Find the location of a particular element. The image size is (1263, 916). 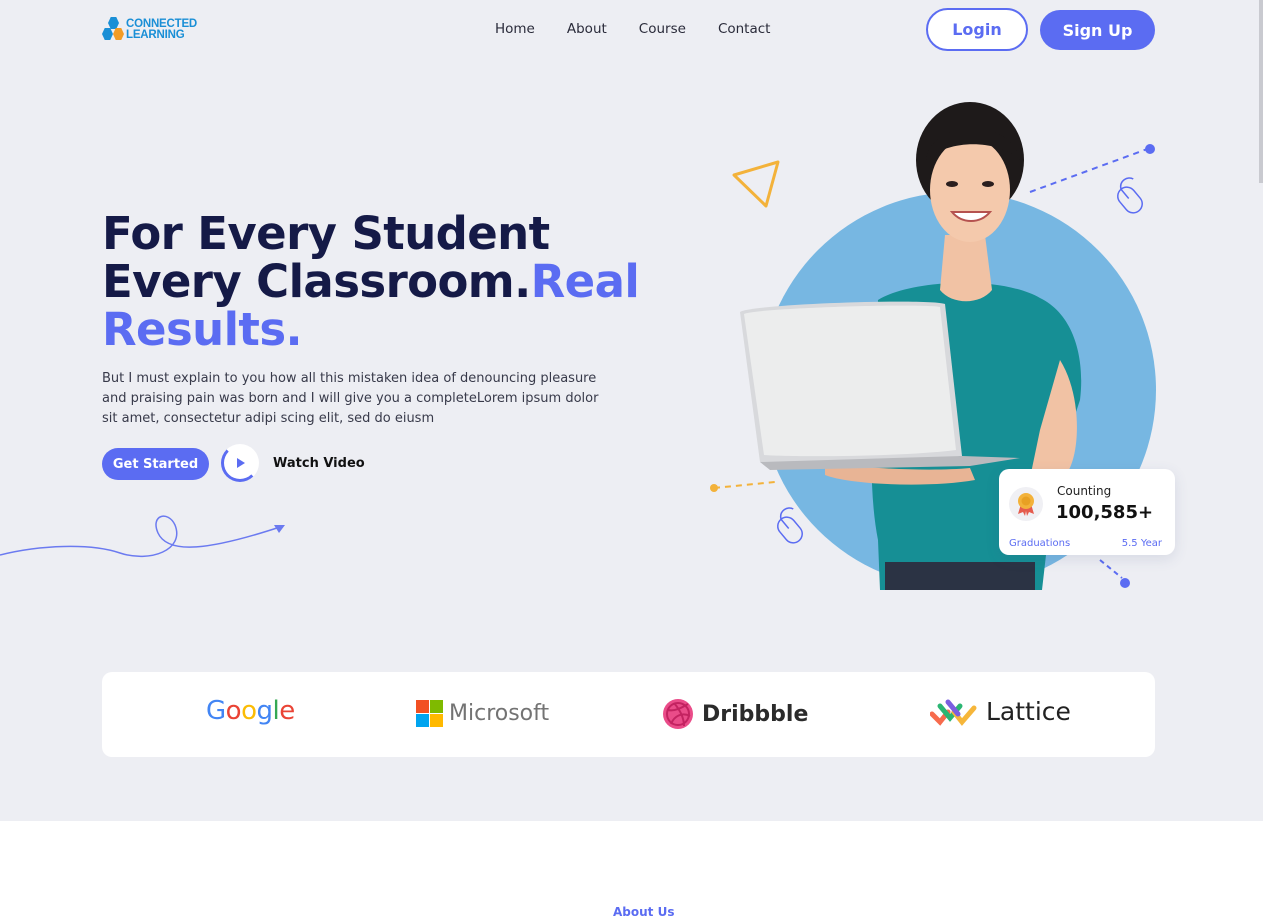

graduations-stat-card: Counting 100,585+ Graduations 5.5 Year is located at coordinates (1087, 512).